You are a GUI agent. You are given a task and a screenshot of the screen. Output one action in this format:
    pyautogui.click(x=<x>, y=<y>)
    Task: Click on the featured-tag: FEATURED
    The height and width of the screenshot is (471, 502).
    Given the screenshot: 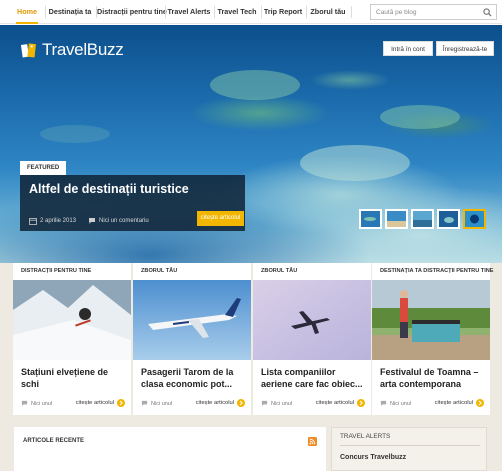 What is the action you would take?
    pyautogui.click(x=43, y=168)
    